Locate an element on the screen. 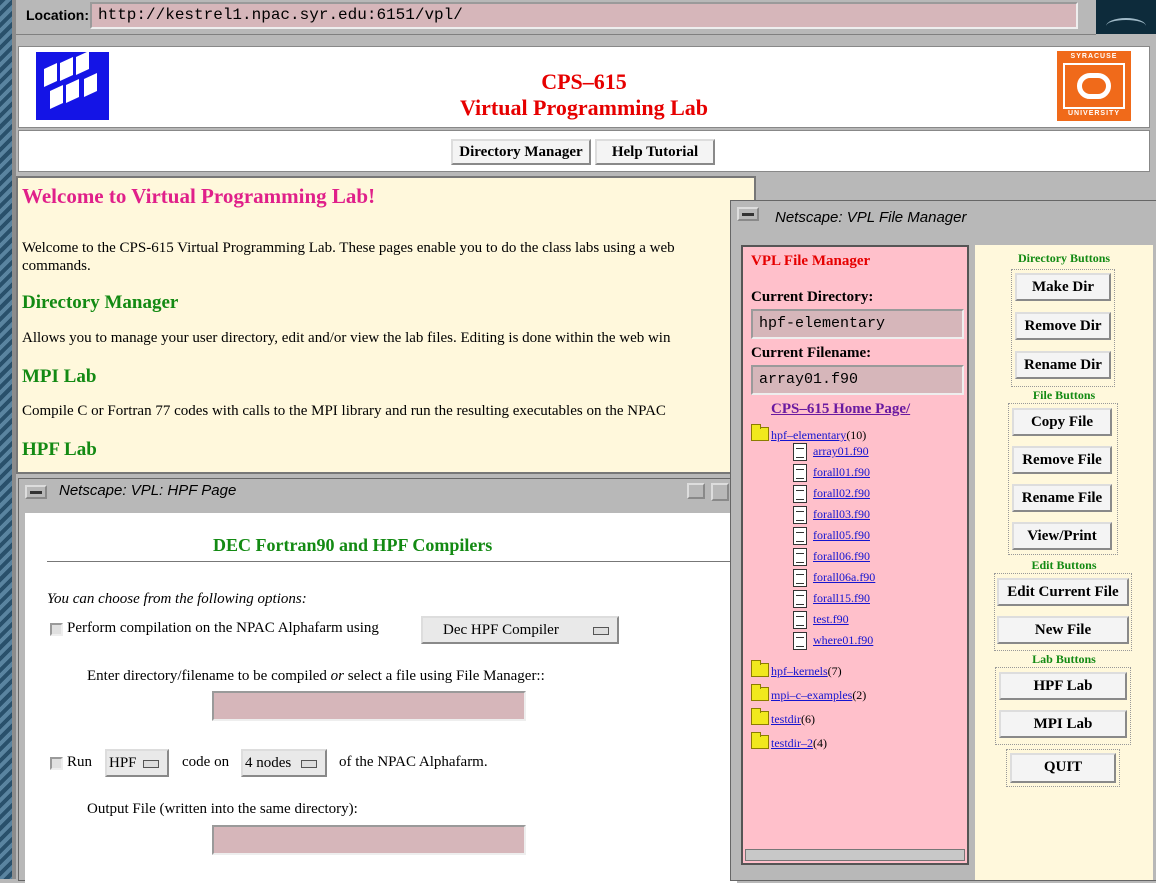  directory-manager-heading: Directory Manager is located at coordinates (100, 302).